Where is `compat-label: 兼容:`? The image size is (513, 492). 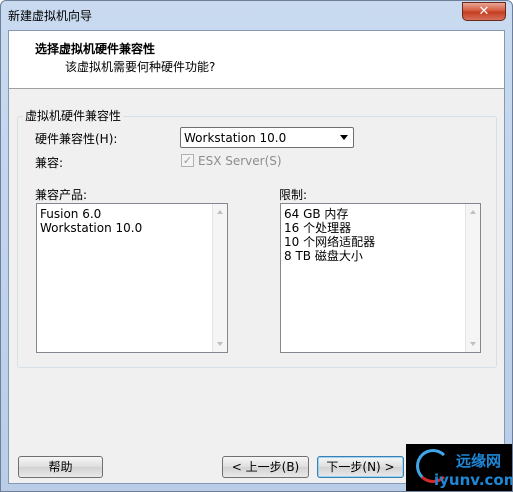
compat-label: 兼容: is located at coordinates (49, 163).